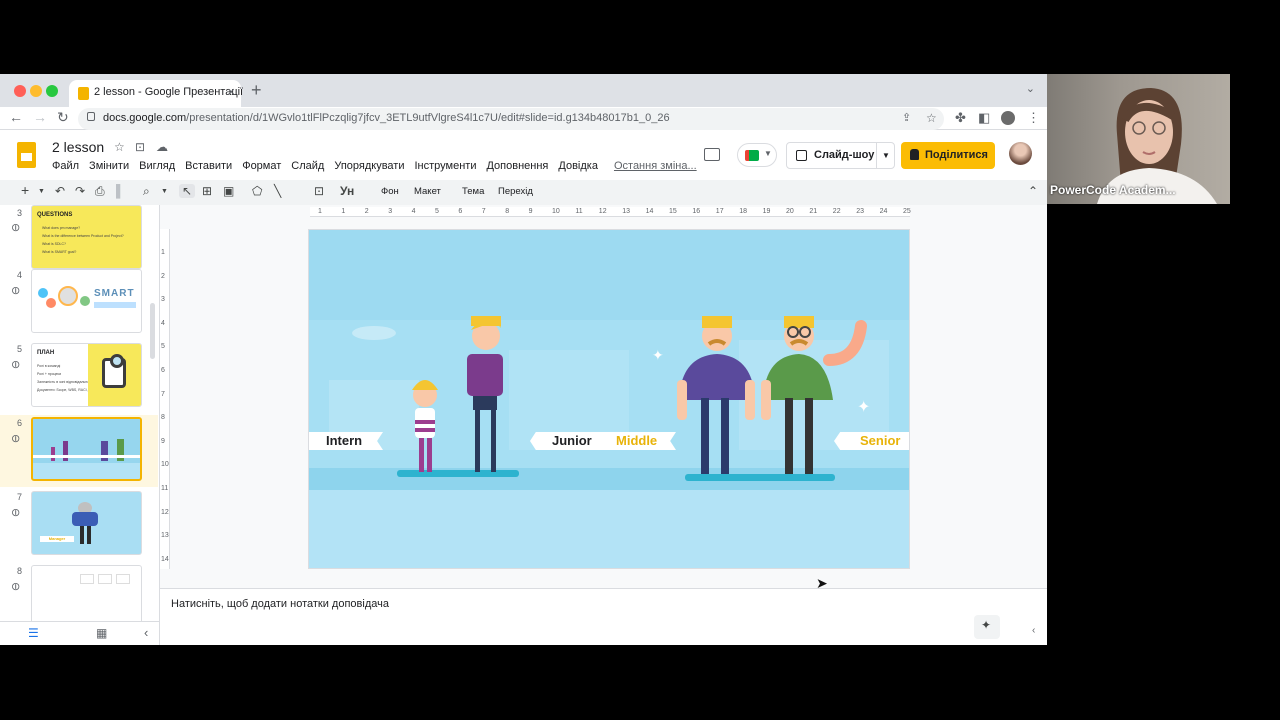 Image resolution: width=1280 pixels, height=720 pixels. I want to click on theme-button: Тема, so click(473, 191).